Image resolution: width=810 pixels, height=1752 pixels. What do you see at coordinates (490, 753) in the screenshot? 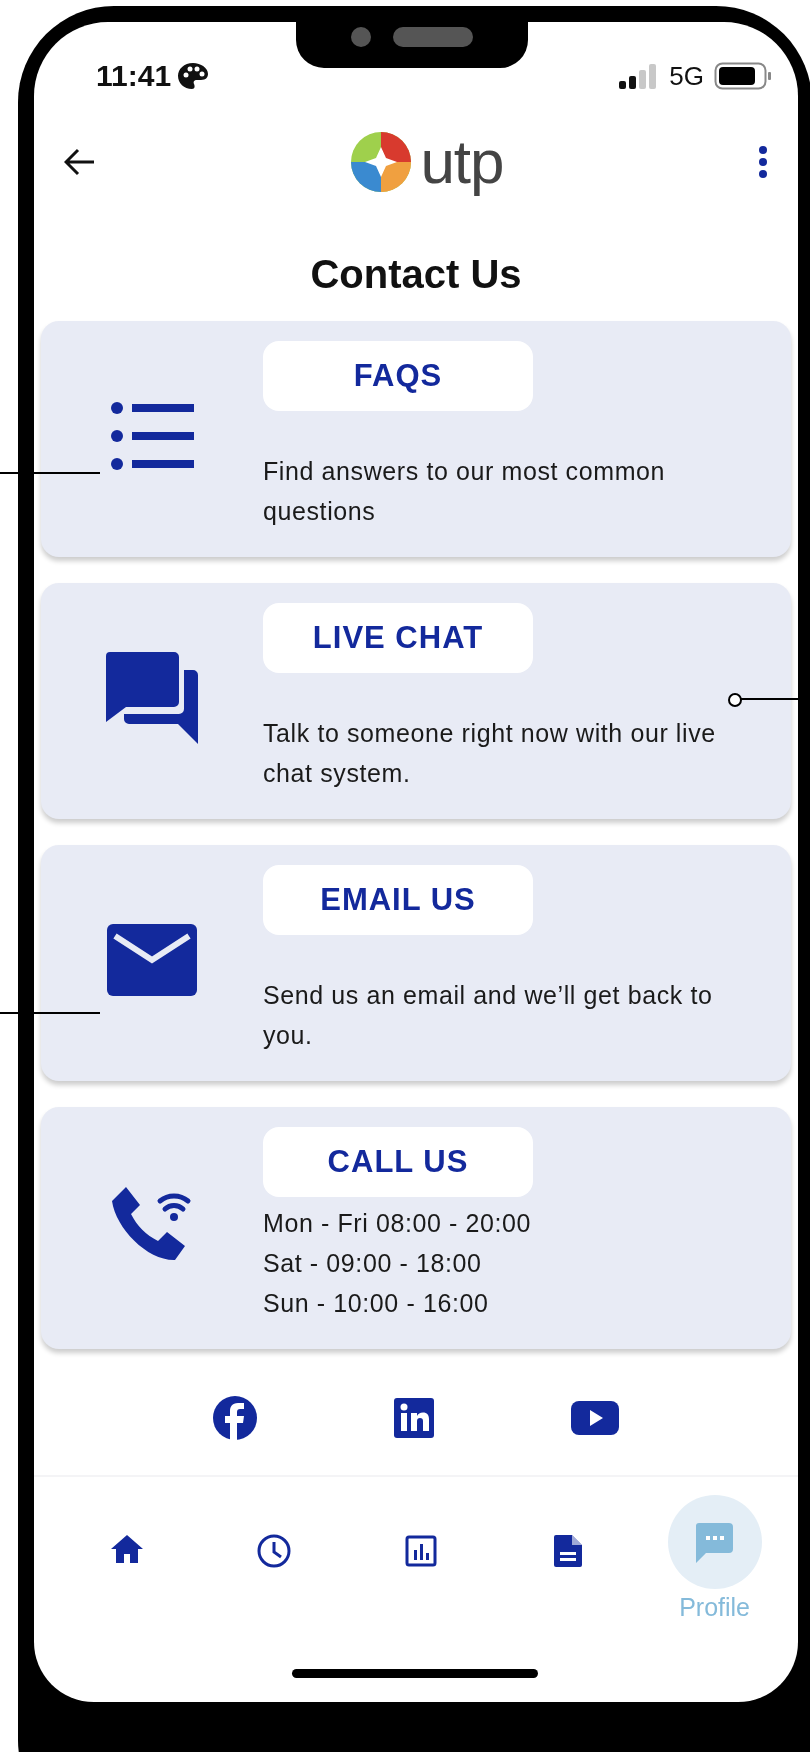
I see `card-description: Talk to someone right now with our live chat system.` at bounding box center [490, 753].